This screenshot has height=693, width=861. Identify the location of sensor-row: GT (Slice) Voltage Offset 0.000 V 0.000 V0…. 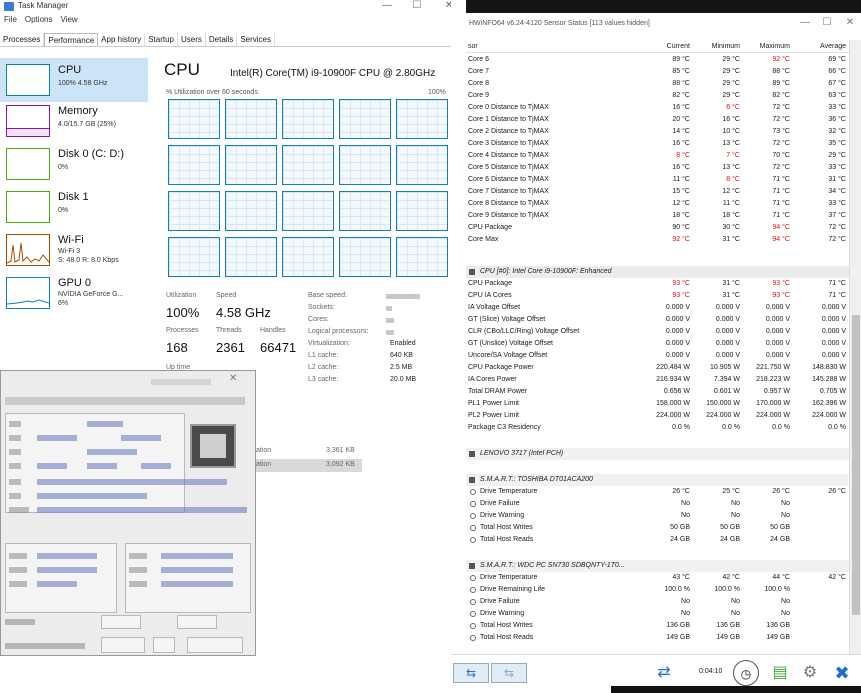
(657, 320).